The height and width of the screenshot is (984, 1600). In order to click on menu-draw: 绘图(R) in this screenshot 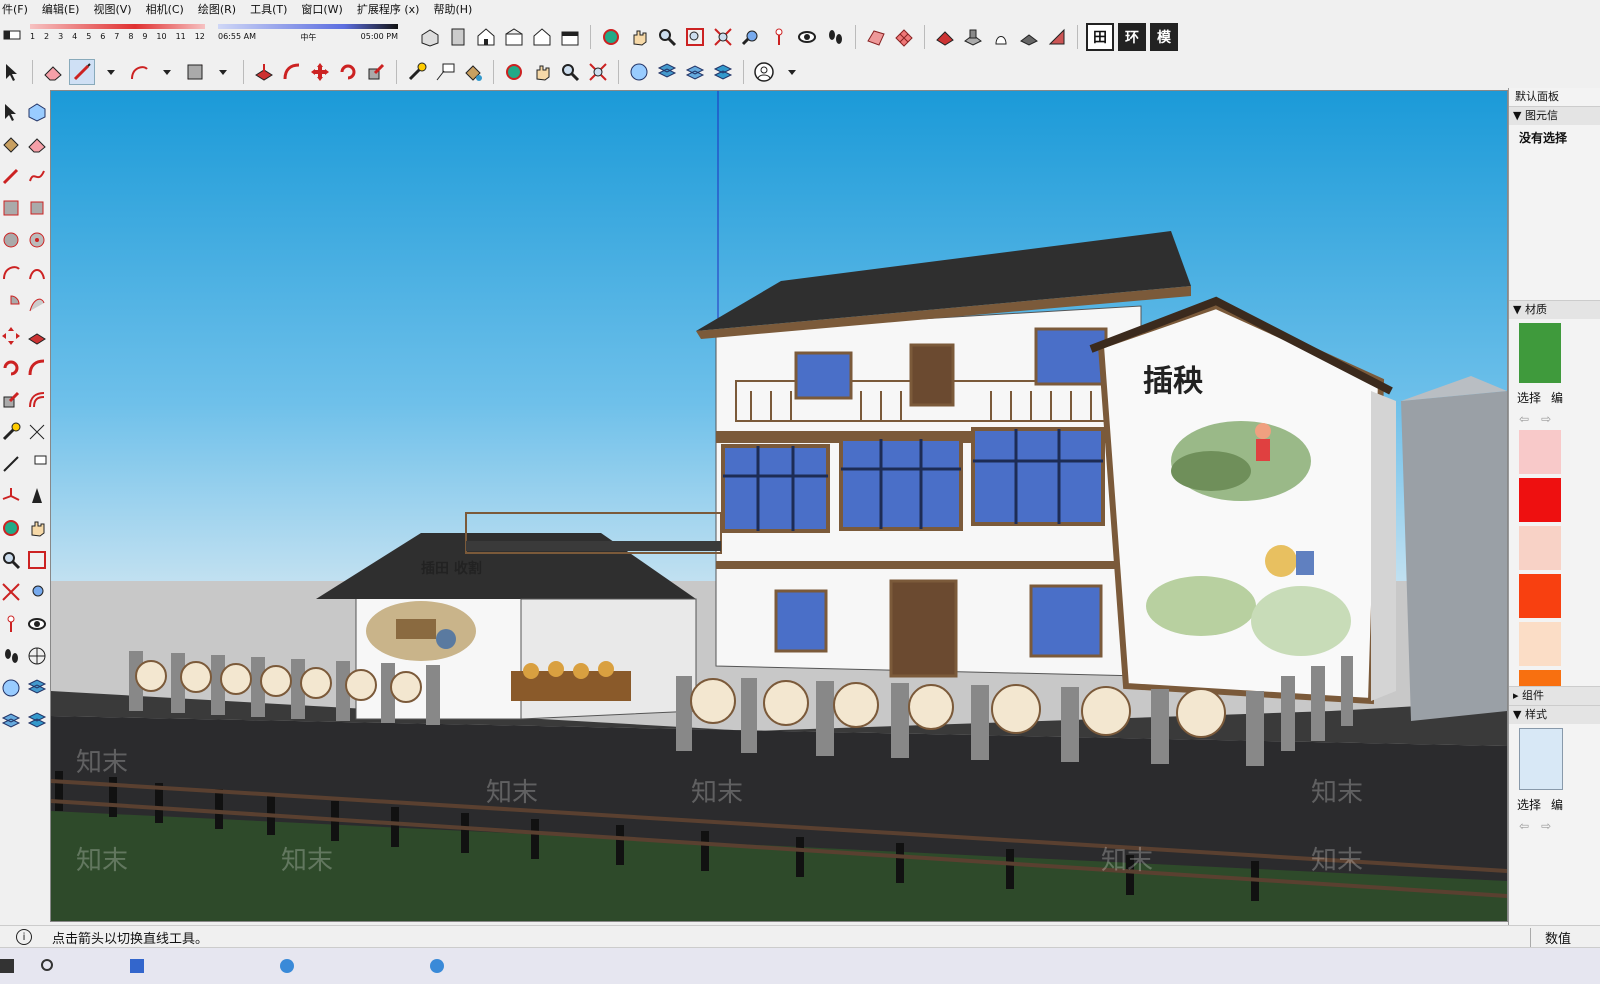, I will do `click(217, 9)`.